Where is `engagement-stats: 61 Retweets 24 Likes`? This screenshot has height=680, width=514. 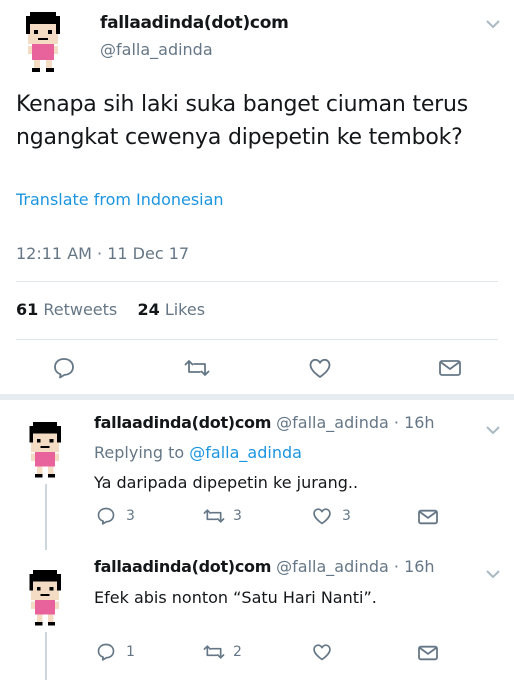 engagement-stats: 61 Retweets 24 Likes is located at coordinates (110, 309).